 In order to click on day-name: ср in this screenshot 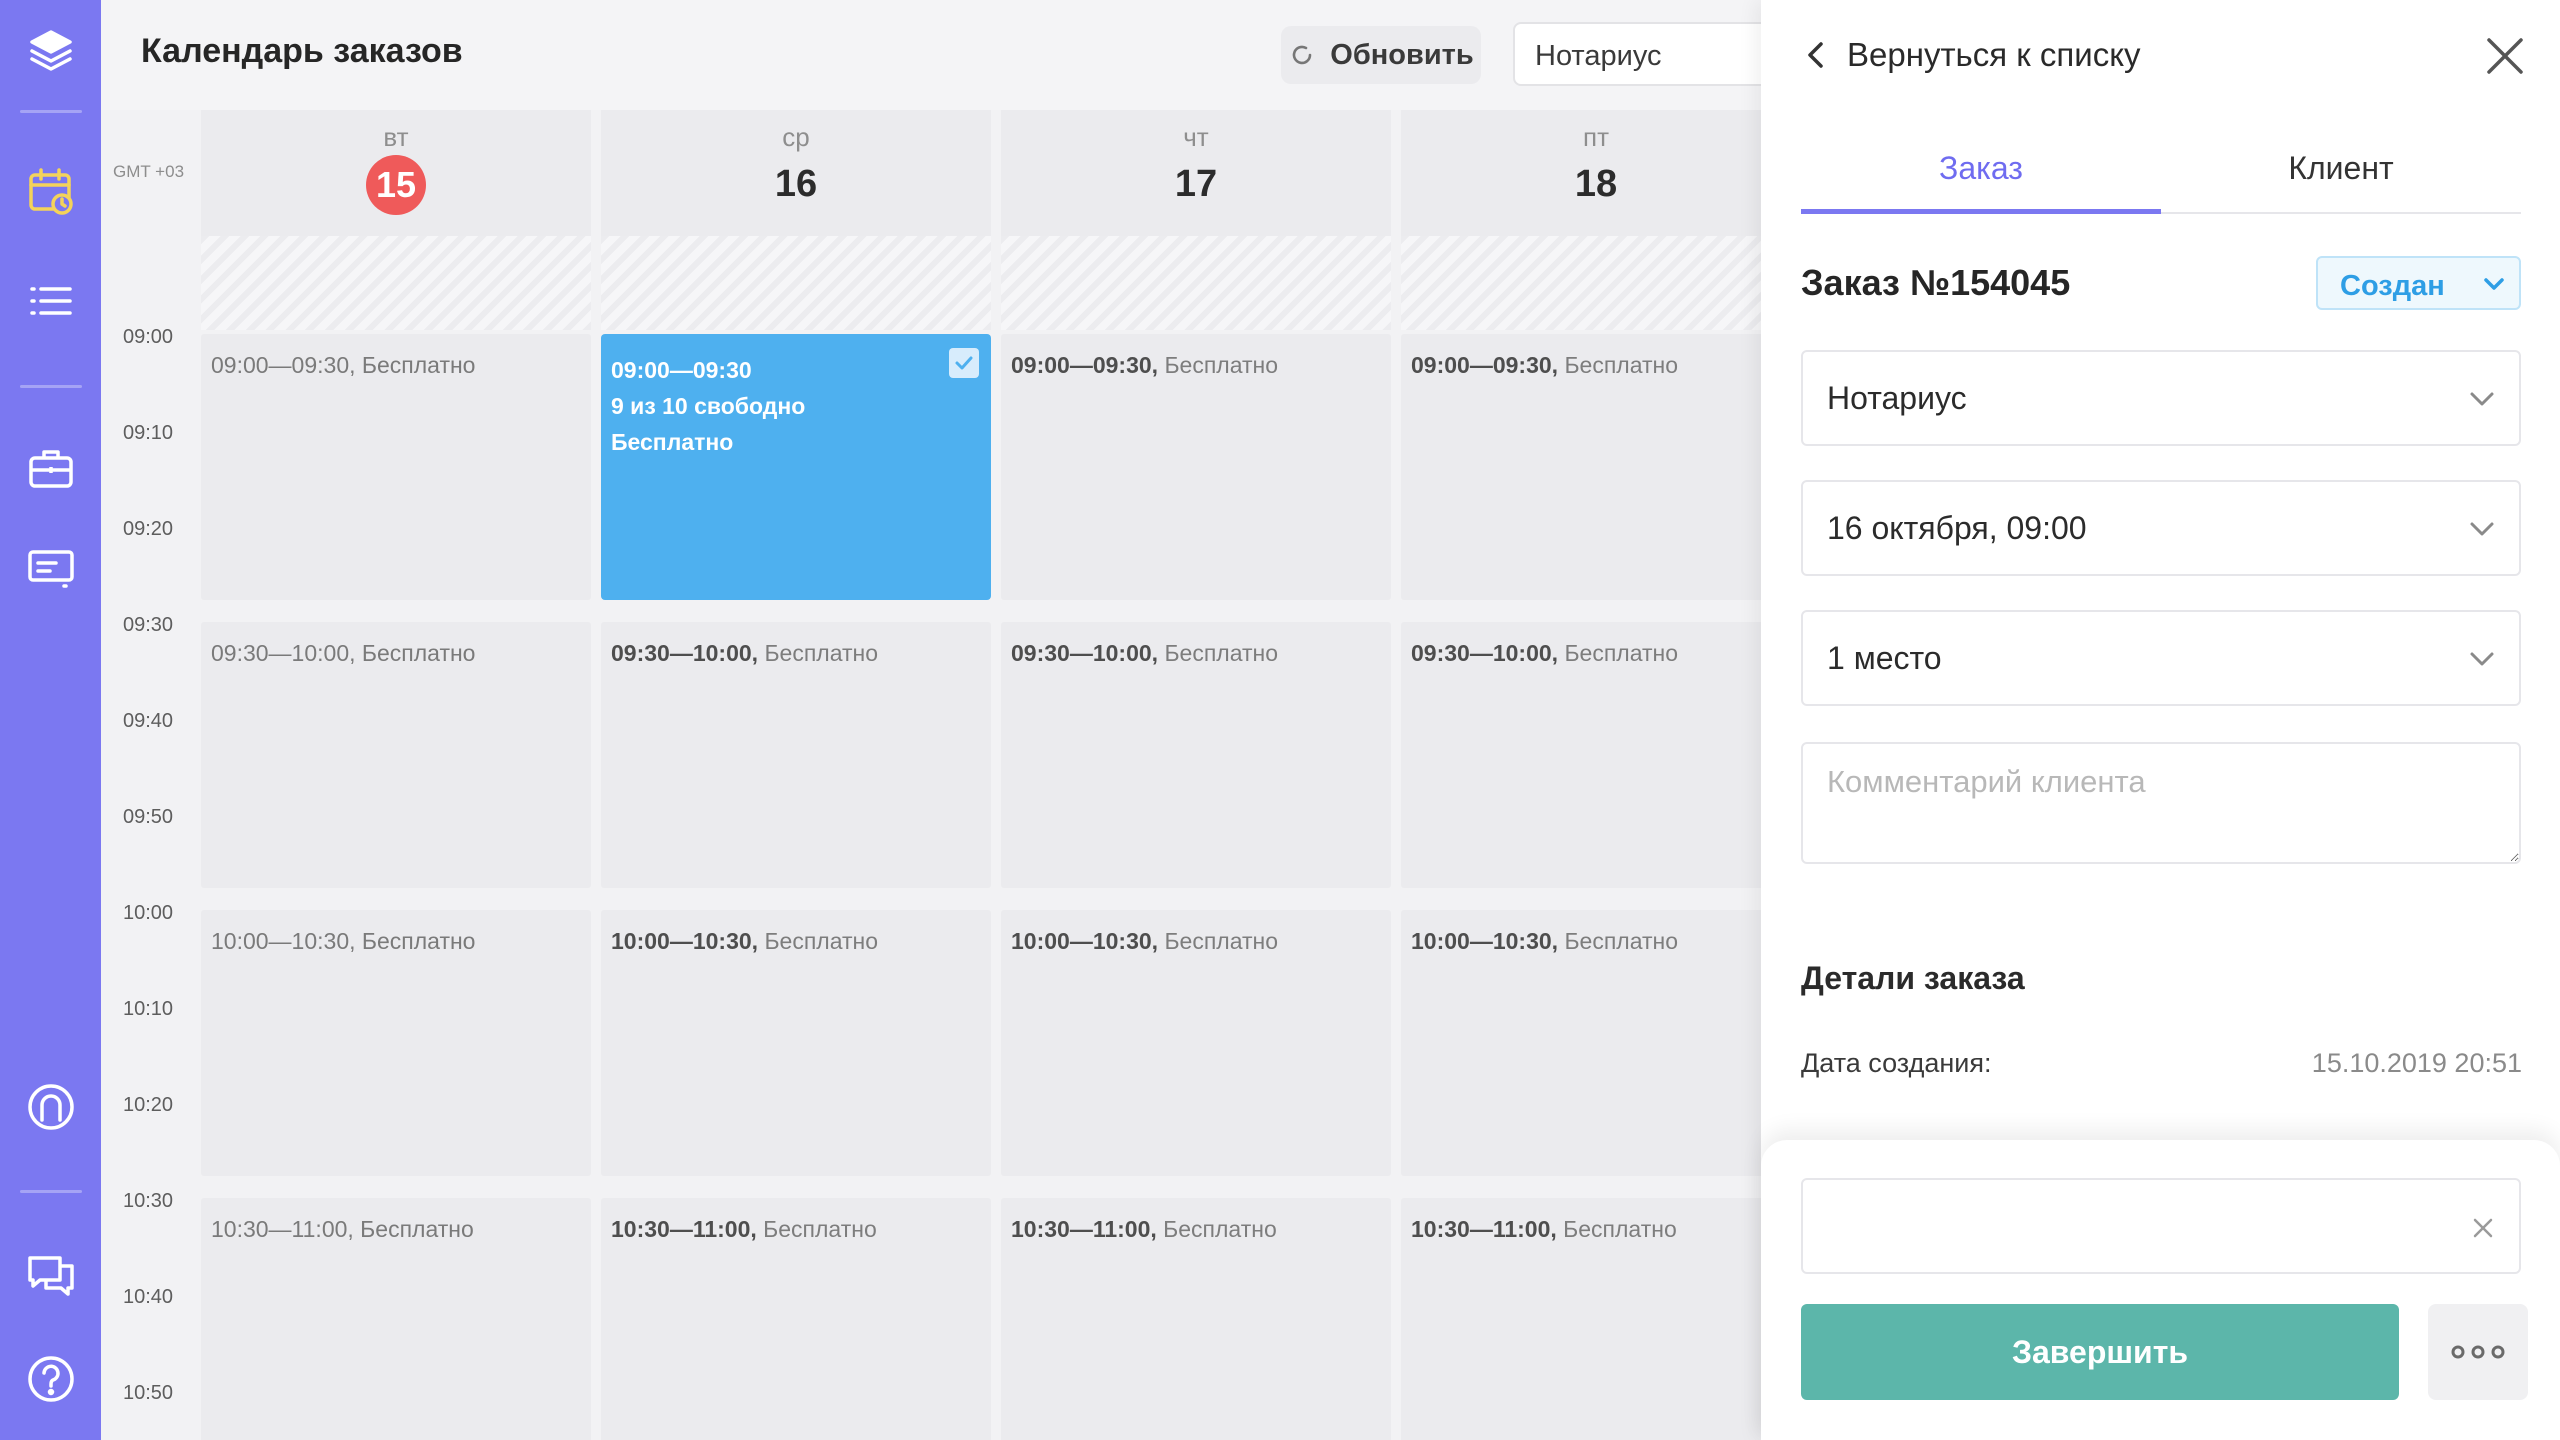, I will do `click(796, 137)`.